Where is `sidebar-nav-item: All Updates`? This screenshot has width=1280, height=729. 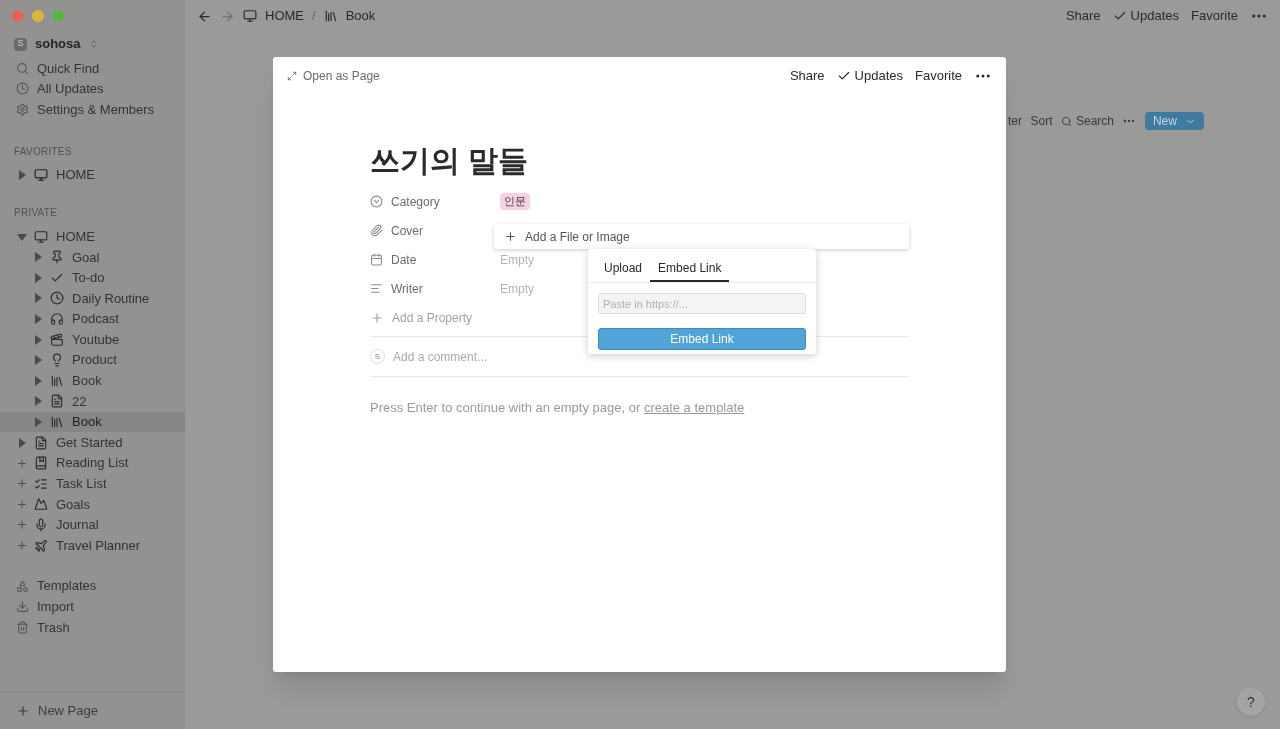
sidebar-nav-item: All Updates is located at coordinates (92, 89).